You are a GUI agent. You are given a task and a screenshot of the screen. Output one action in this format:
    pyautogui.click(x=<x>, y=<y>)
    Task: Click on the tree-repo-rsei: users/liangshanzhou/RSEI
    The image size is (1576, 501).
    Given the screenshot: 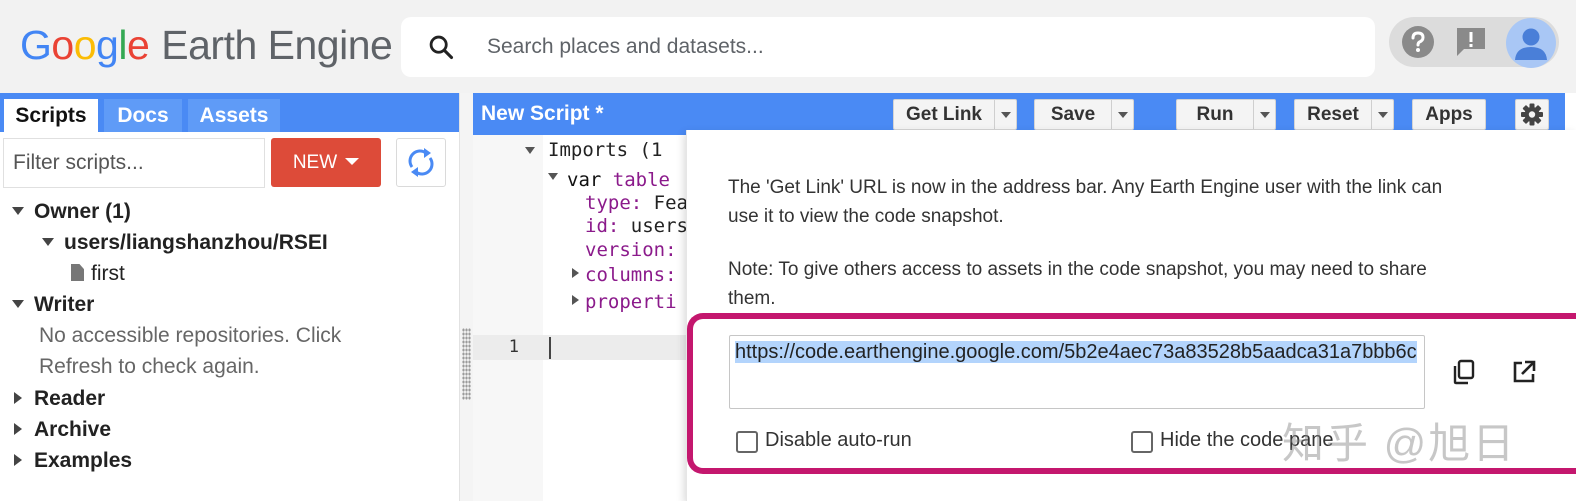 What is the action you would take?
    pyautogui.click(x=185, y=243)
    